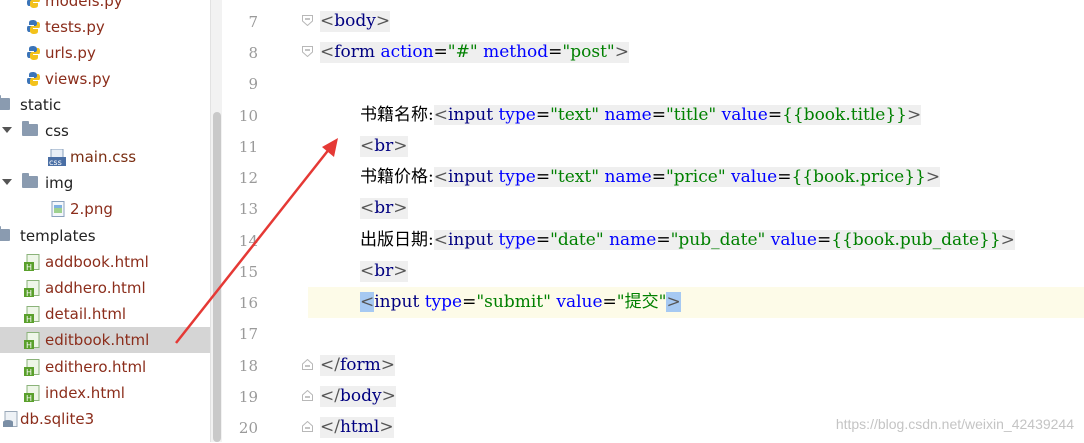 The image size is (1084, 443). What do you see at coordinates (256, 241) in the screenshot?
I see `annotation-arrow` at bounding box center [256, 241].